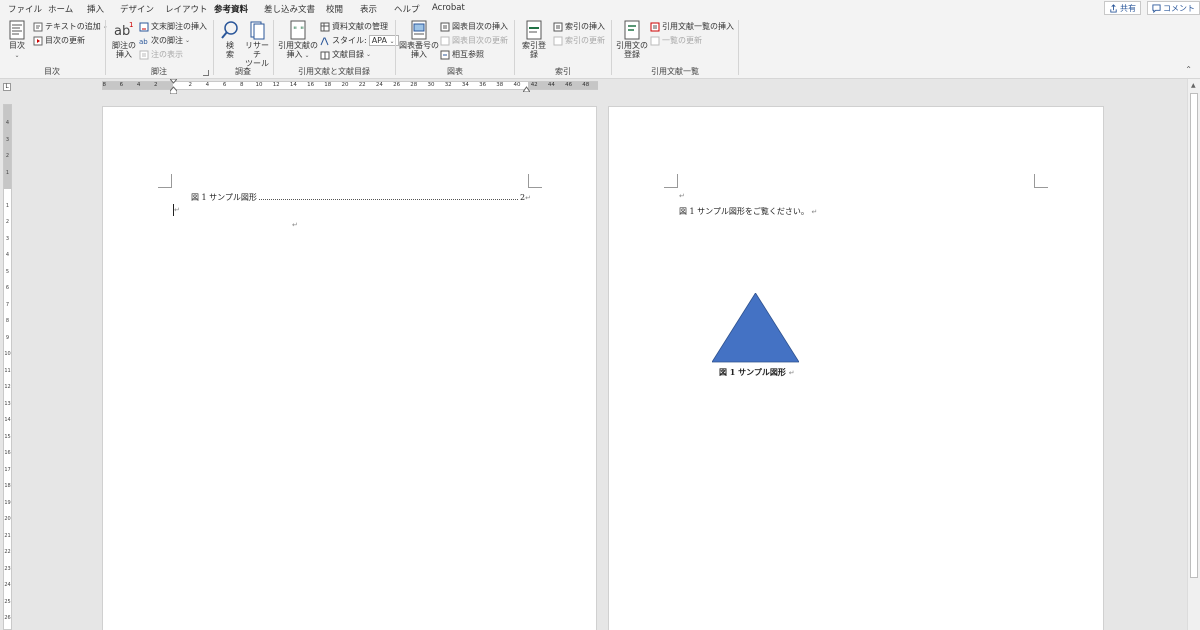 This screenshot has height=630, width=1200. I want to click on triangle-shape, so click(755, 328).